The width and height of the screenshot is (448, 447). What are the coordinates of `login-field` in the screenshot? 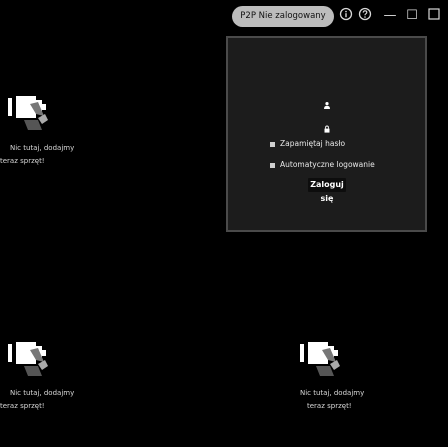 It's located at (327, 105).